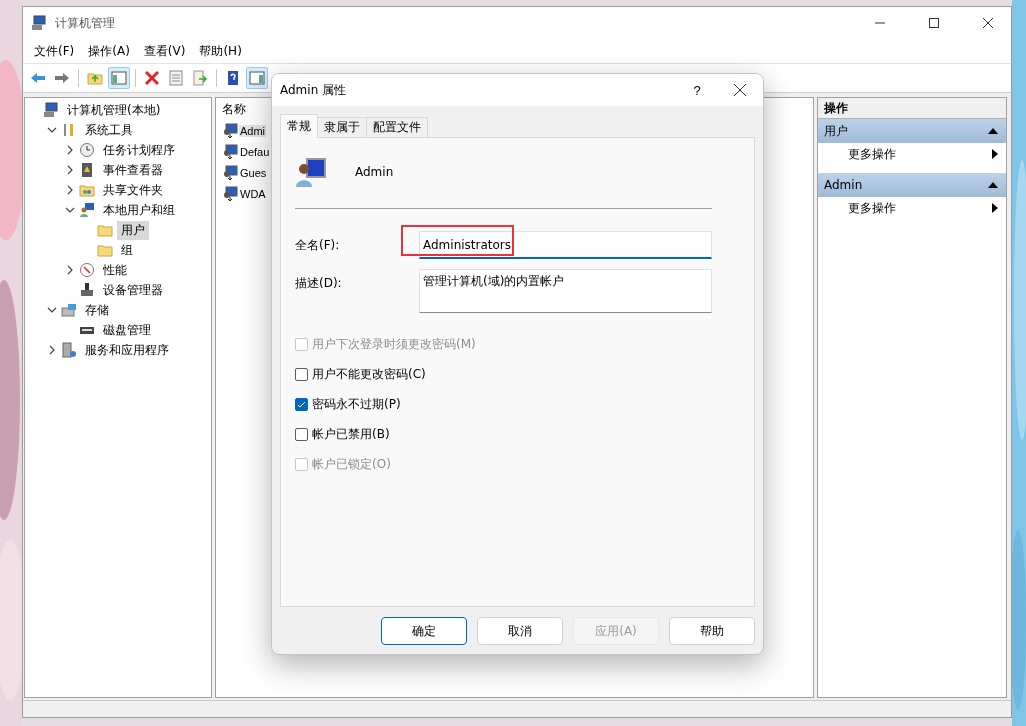 This screenshot has width=1026, height=726. What do you see at coordinates (139, 150) in the screenshot?
I see `tree-item: 任务计划程序` at bounding box center [139, 150].